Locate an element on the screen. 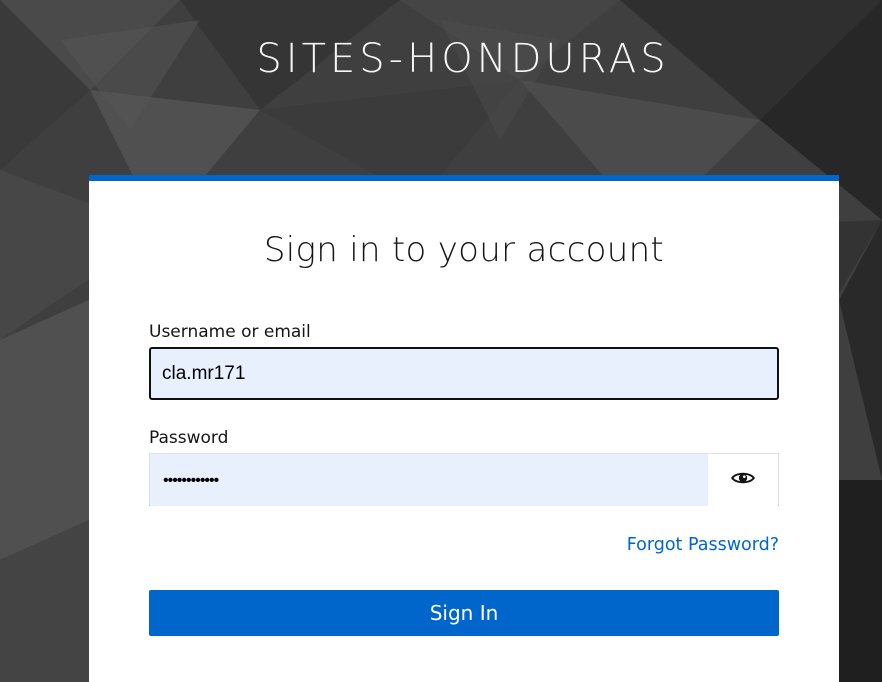 Image resolution: width=882 pixels, height=682 pixels. password-group: •••••••••••• is located at coordinates (464, 479).